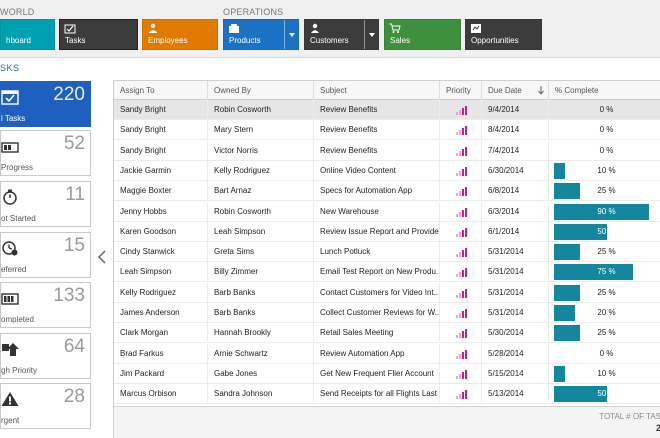  What do you see at coordinates (387, 422) in the screenshot?
I see `grid-footer: TOTAL # OF TAS 2` at bounding box center [387, 422].